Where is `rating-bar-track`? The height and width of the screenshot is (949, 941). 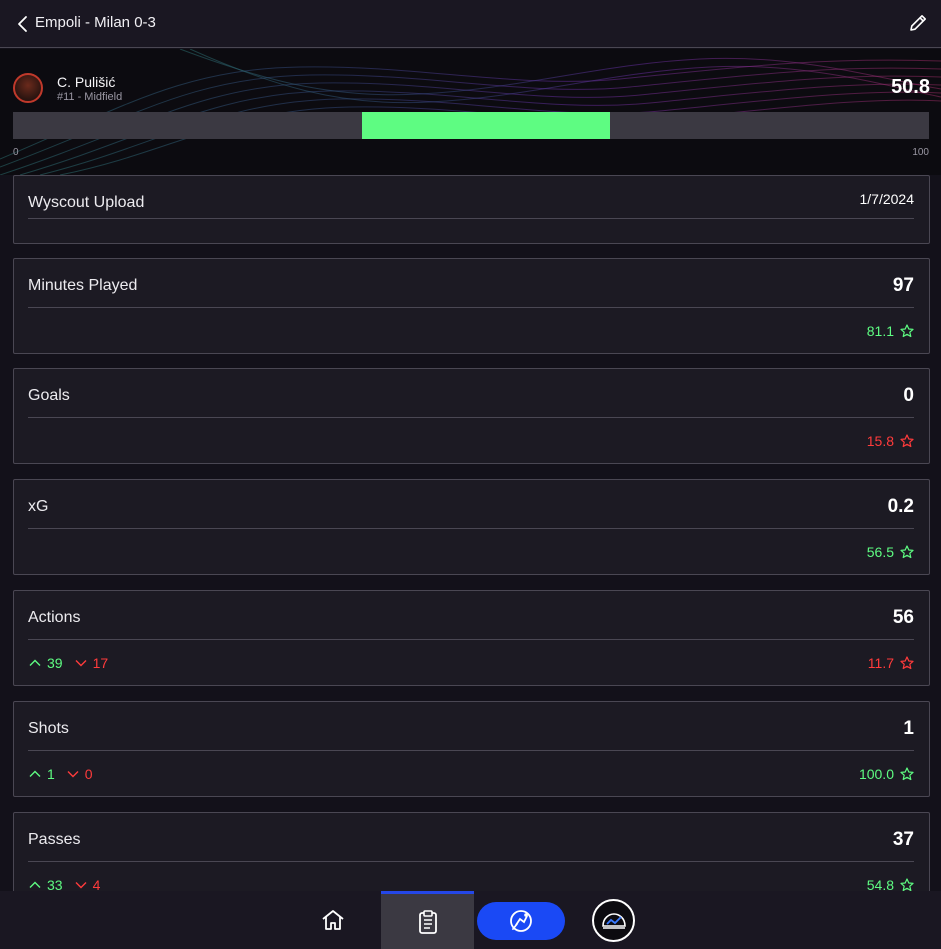 rating-bar-track is located at coordinates (471, 125).